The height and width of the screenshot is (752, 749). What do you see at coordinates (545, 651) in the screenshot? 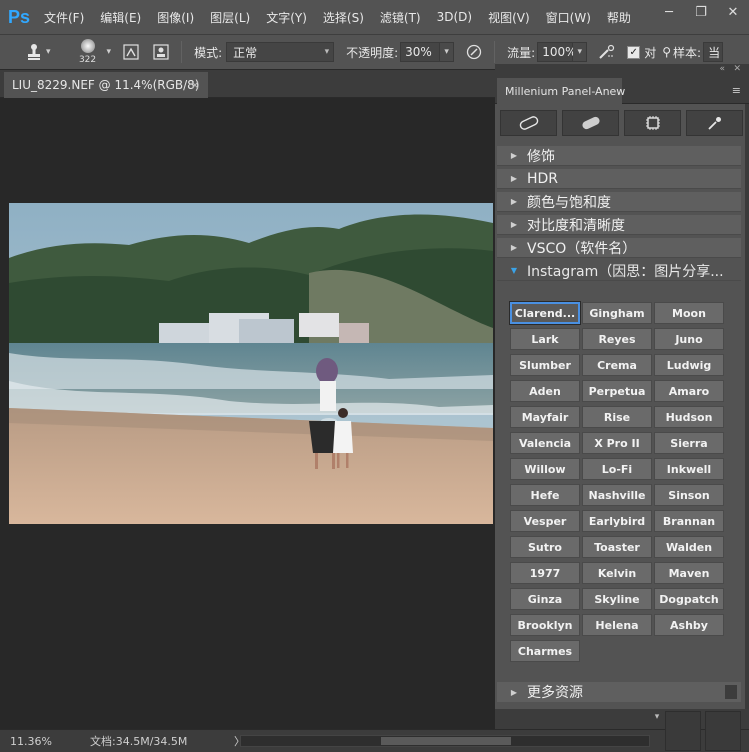
I see `filter-button: Charmes` at bounding box center [545, 651].